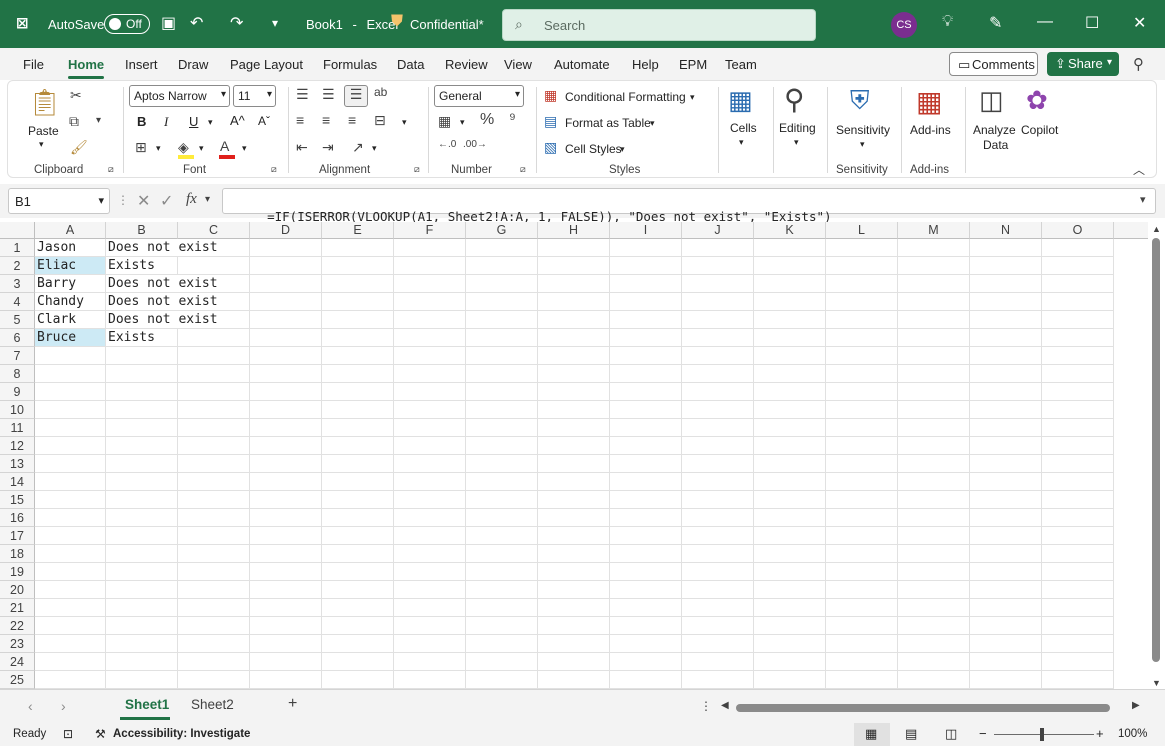 The height and width of the screenshot is (746, 1165). I want to click on cell-o3, so click(1078, 284).